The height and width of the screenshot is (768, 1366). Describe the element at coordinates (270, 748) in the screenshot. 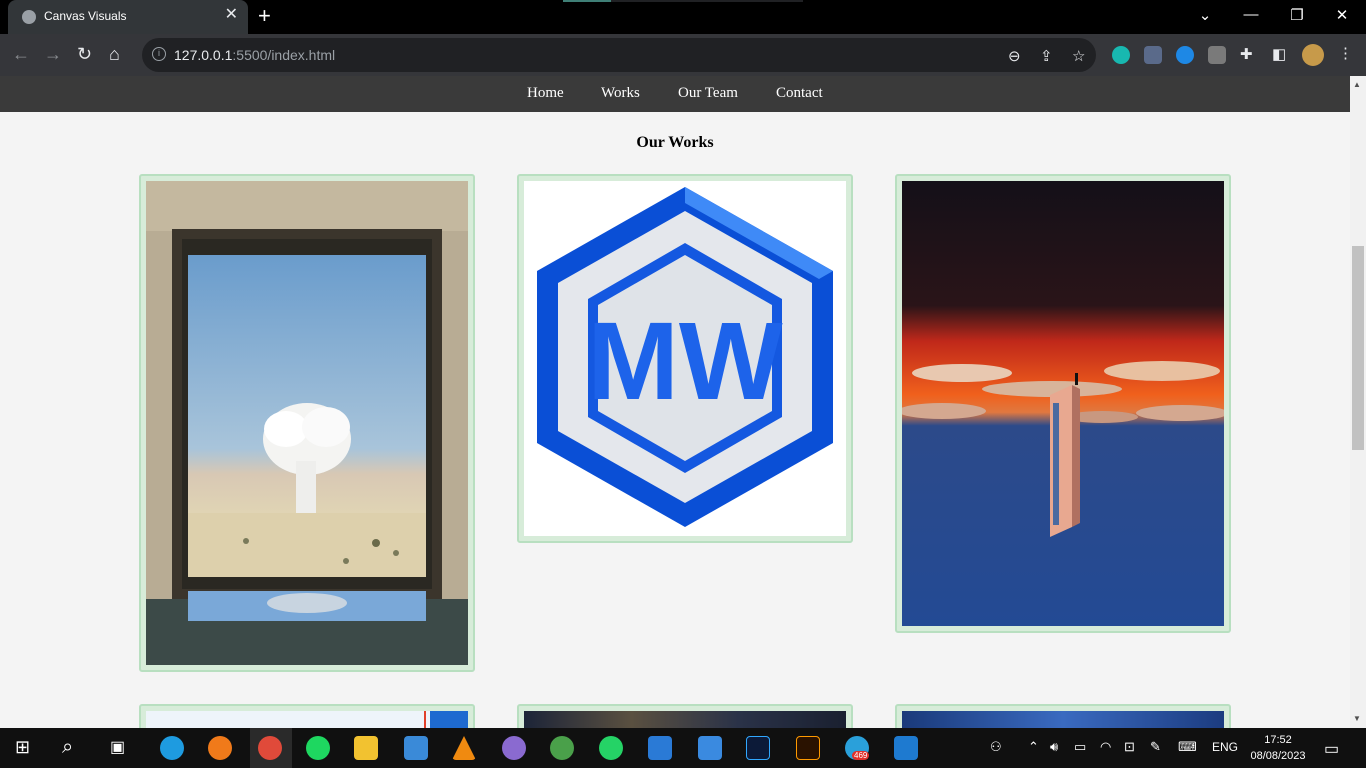

I see `chrome-icon` at that location.